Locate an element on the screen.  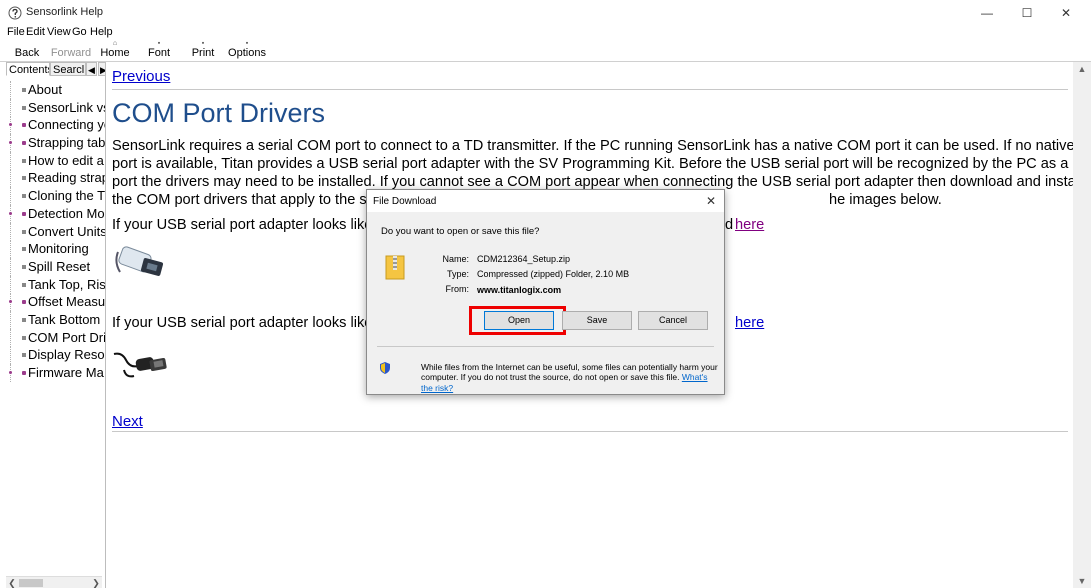
tree-item: Cloning the Tl is located at coordinates (53, 196).